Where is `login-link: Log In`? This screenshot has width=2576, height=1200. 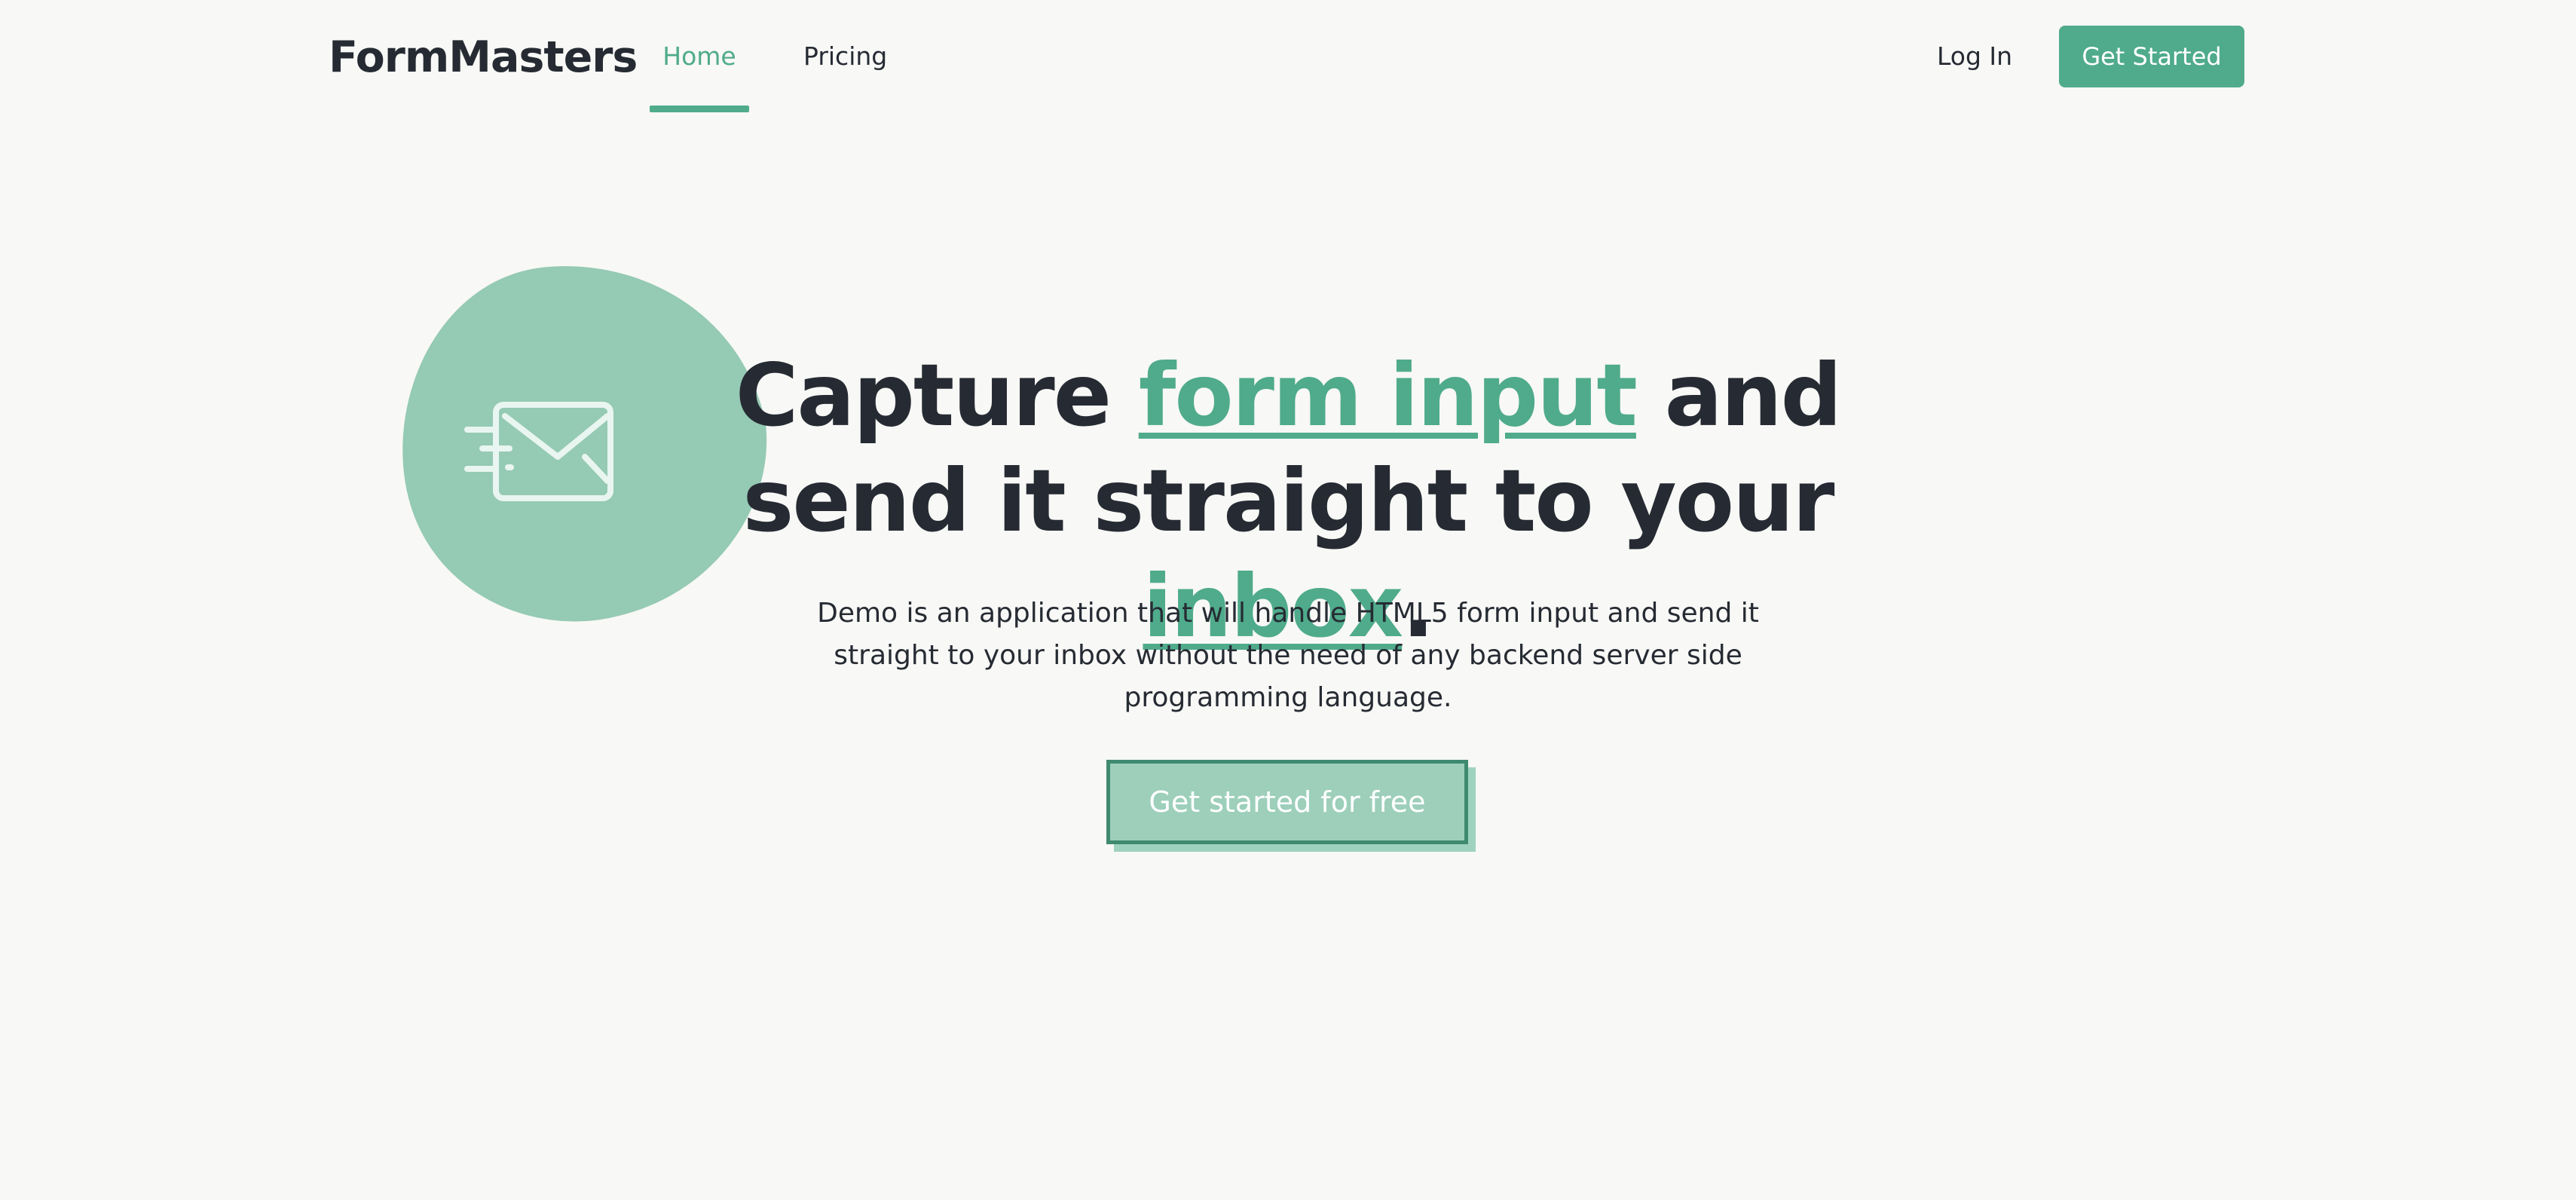 login-link: Log In is located at coordinates (1975, 56).